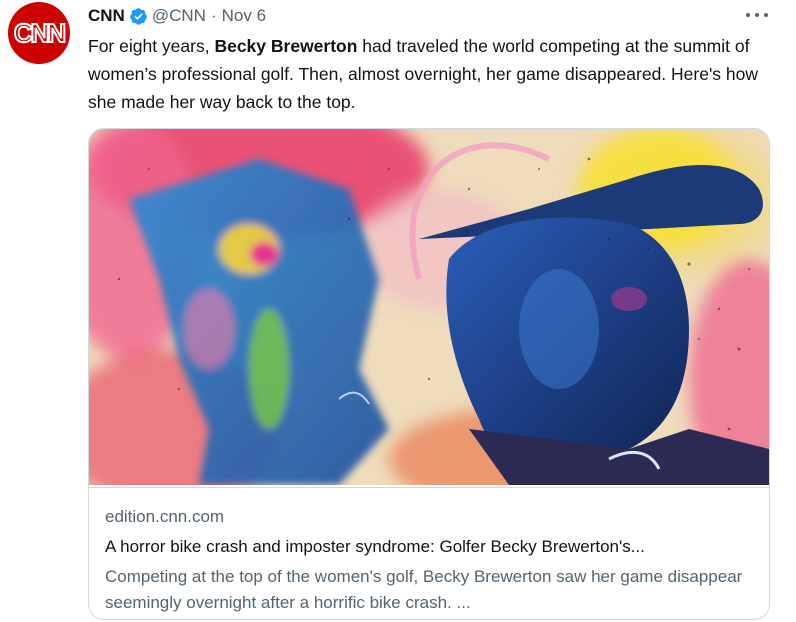 This screenshot has height=622, width=796. I want to click on cnn-logo: CNN, so click(40, 33).